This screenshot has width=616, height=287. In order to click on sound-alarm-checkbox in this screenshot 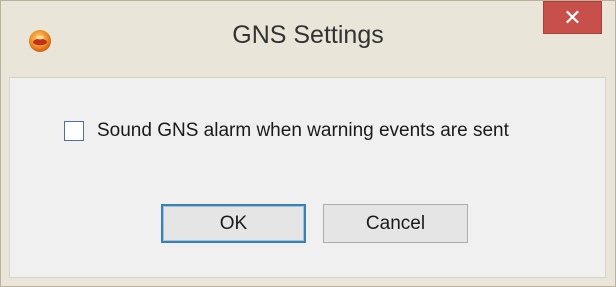, I will do `click(74, 131)`.